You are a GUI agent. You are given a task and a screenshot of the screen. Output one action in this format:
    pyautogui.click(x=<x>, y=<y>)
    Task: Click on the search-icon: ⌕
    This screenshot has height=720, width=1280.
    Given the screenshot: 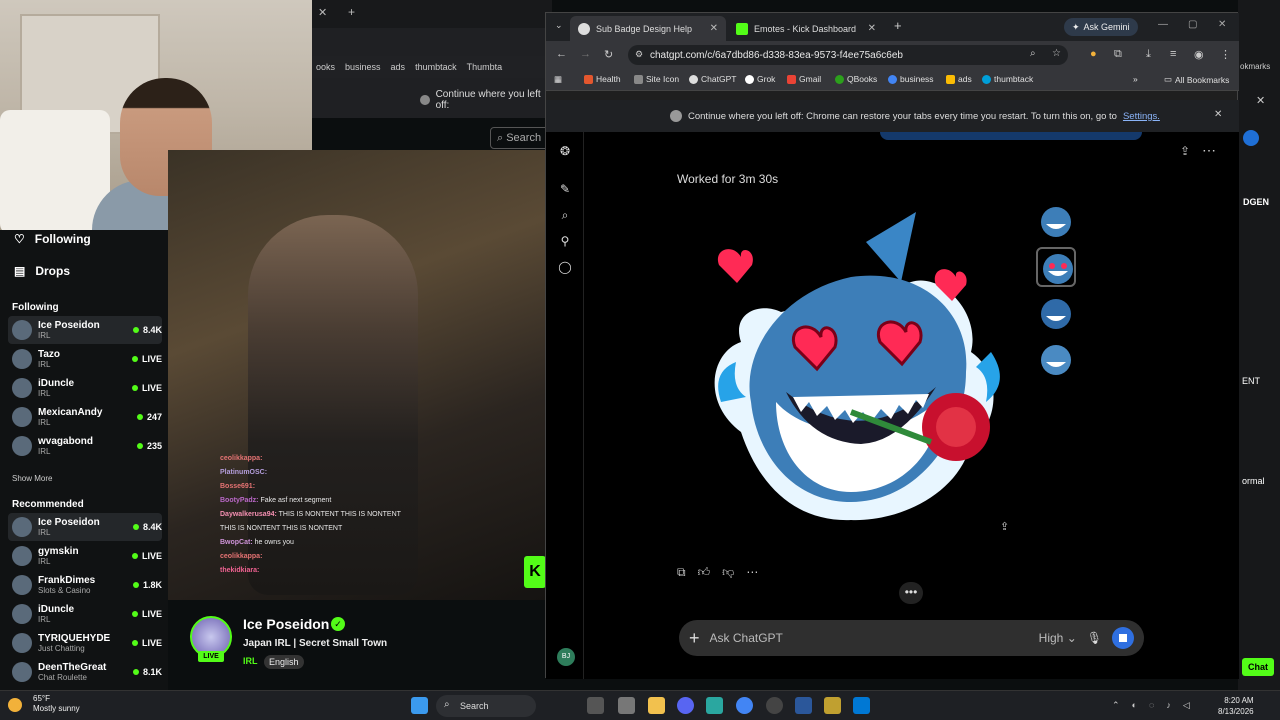 What is the action you would take?
    pyautogui.click(x=565, y=215)
    